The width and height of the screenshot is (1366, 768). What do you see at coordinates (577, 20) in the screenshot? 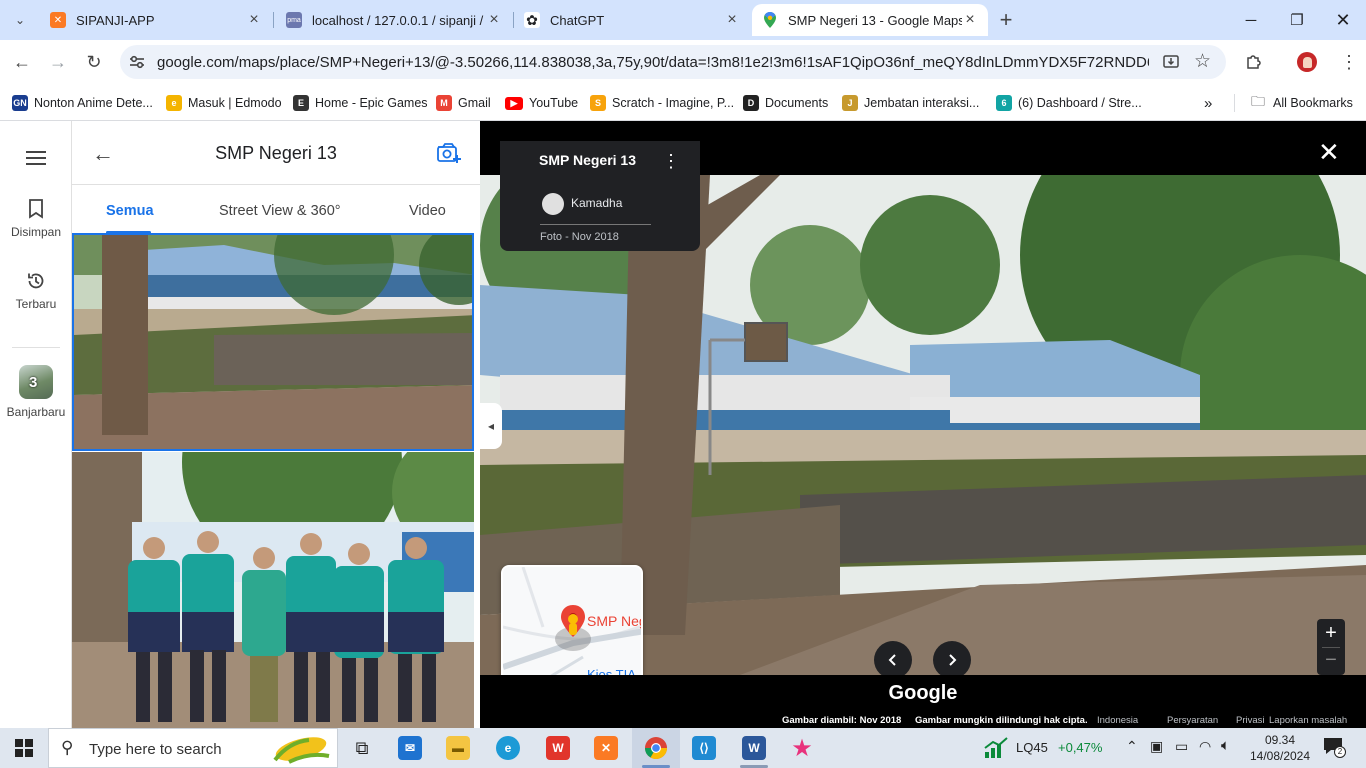
I see `tab-title: ChatGPT` at bounding box center [577, 20].